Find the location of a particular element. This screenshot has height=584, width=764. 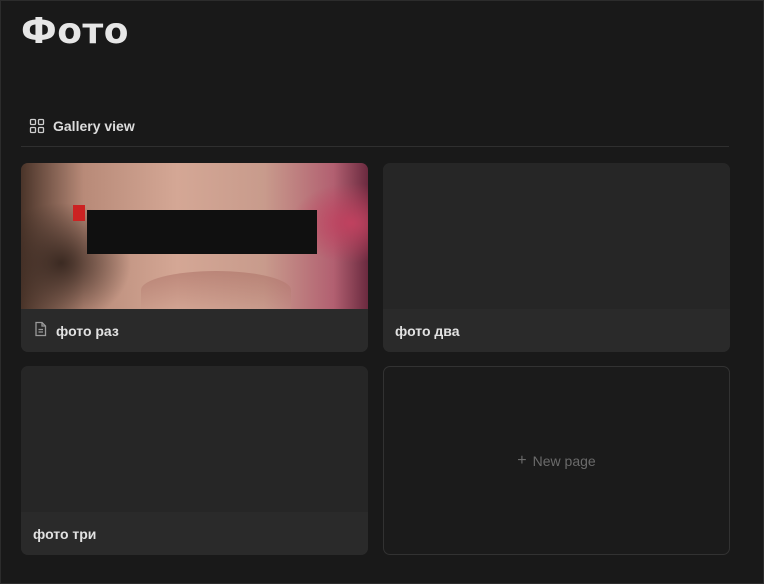

card-title: фото три is located at coordinates (65, 533).